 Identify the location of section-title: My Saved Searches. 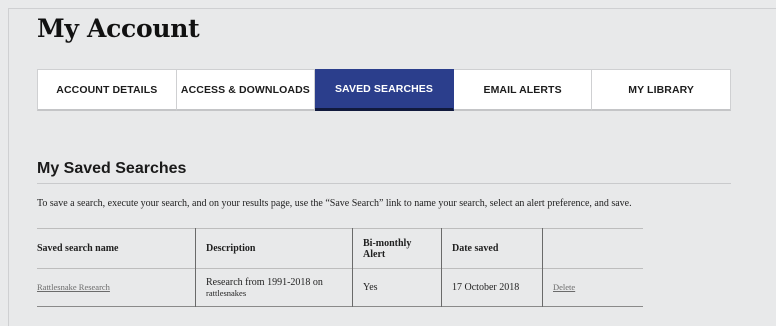
(112, 168).